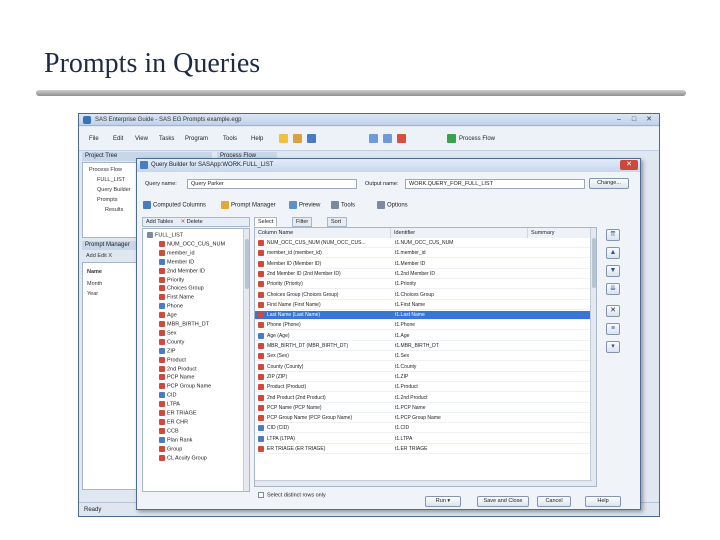 The width and height of the screenshot is (720, 540). What do you see at coordinates (423, 316) in the screenshot?
I see `table-row: Last Name (Last Name) t1.Last Name` at bounding box center [423, 316].